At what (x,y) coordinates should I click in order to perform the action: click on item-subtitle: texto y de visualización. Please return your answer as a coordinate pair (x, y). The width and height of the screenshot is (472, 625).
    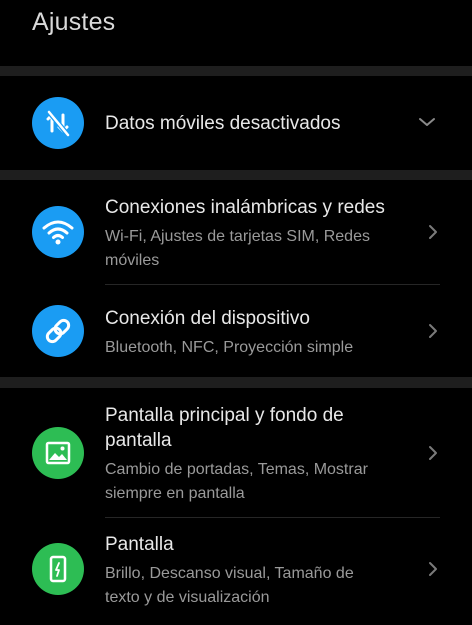
    Looking at the image, I should click on (187, 597).